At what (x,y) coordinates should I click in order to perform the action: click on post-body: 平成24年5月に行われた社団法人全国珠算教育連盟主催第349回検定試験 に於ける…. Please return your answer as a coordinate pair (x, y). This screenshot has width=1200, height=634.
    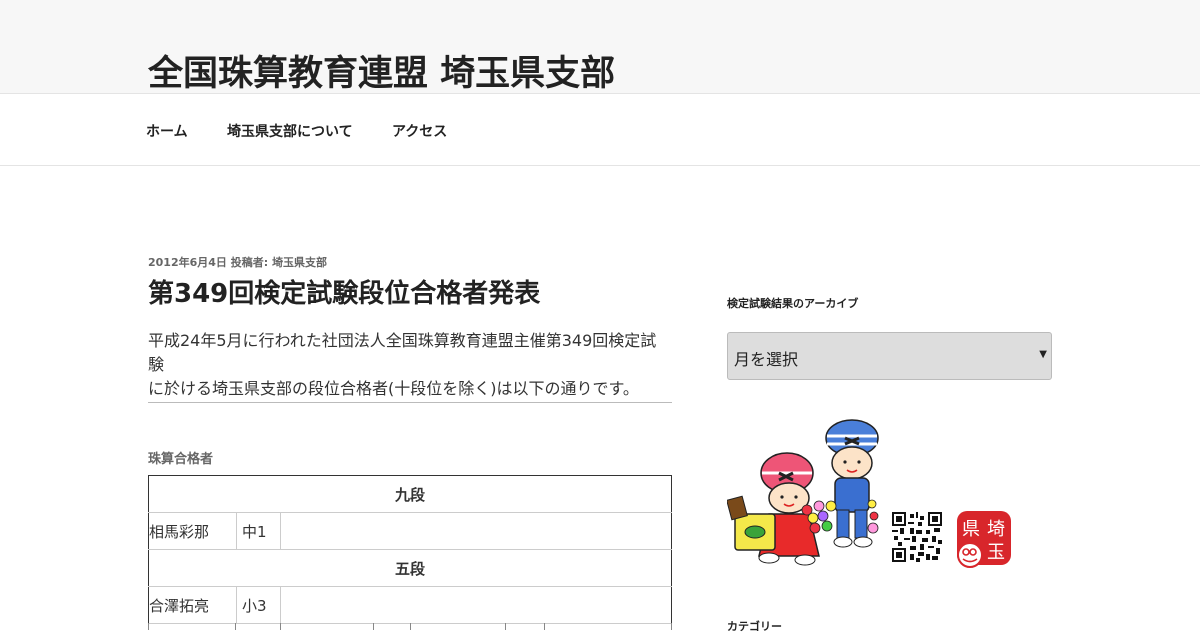
    Looking at the image, I should click on (410, 365).